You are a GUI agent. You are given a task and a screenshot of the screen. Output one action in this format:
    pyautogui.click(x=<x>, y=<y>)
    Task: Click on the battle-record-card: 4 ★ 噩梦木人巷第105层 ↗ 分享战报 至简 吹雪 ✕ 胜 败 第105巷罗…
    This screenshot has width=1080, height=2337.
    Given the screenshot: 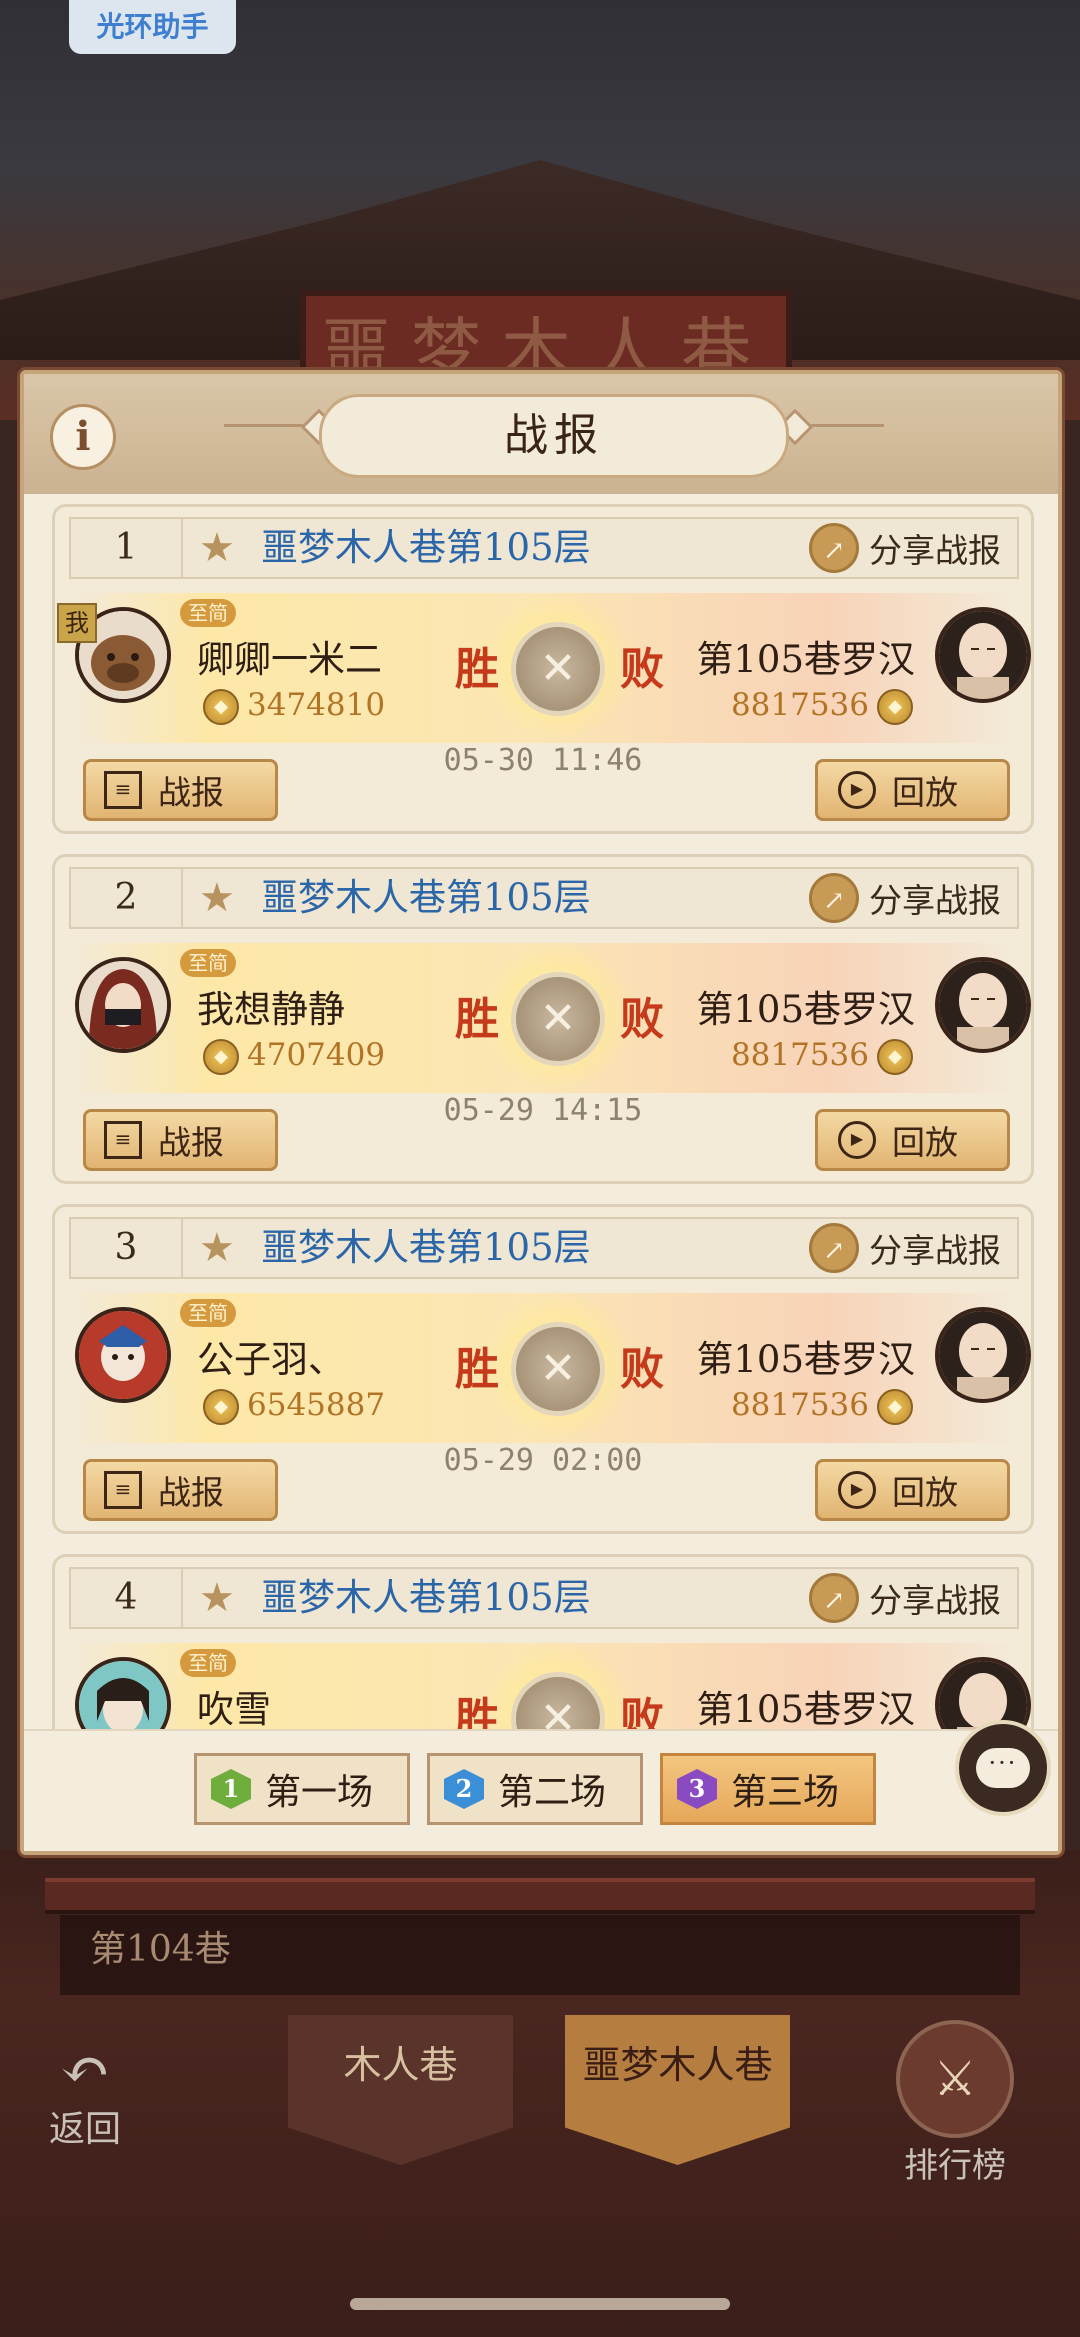 What is the action you would take?
    pyautogui.click(x=543, y=1641)
    